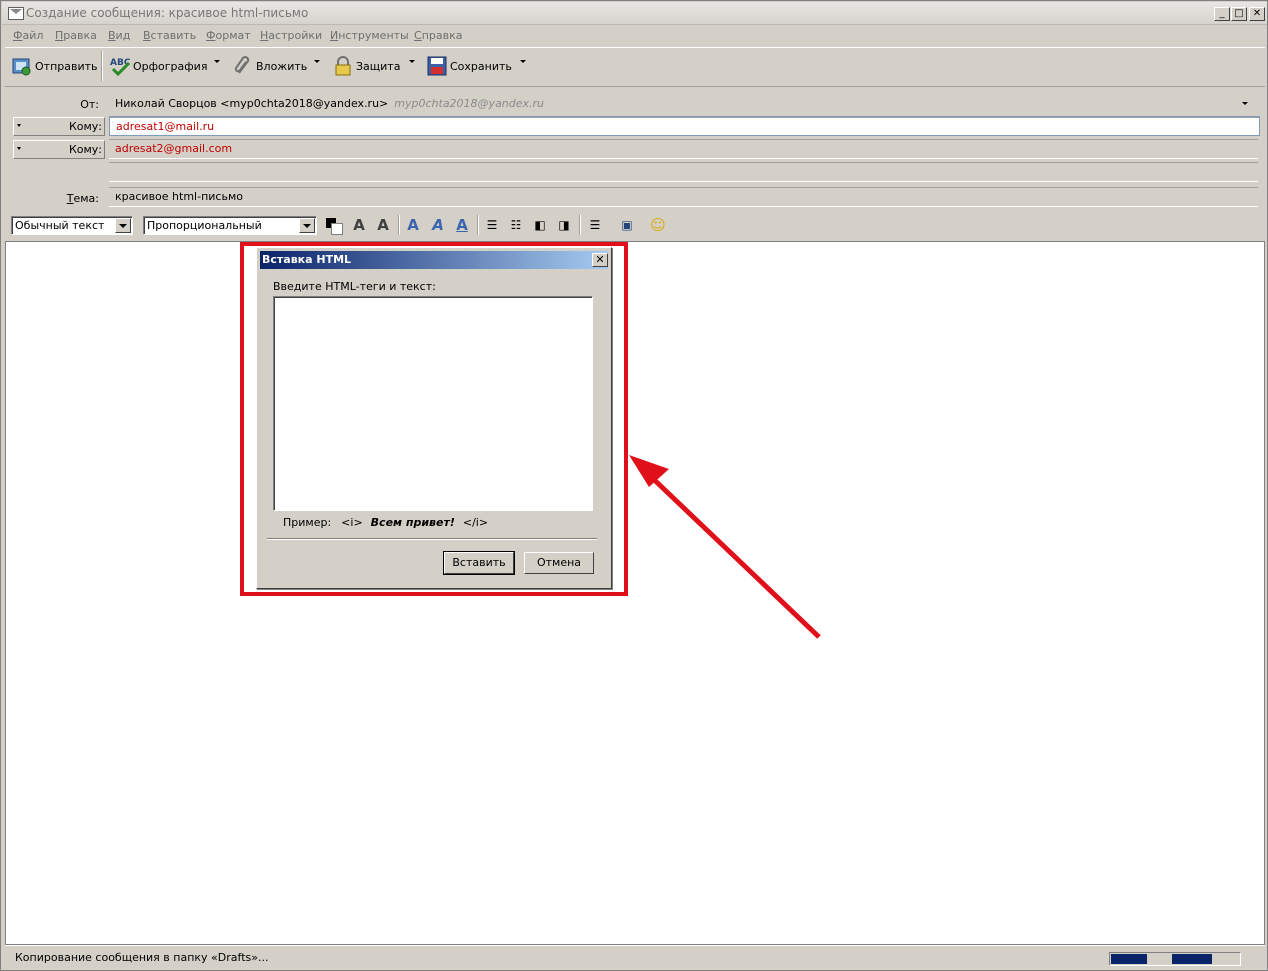 The image size is (1268, 971). What do you see at coordinates (413, 225) in the screenshot?
I see `bold-icon: A` at bounding box center [413, 225].